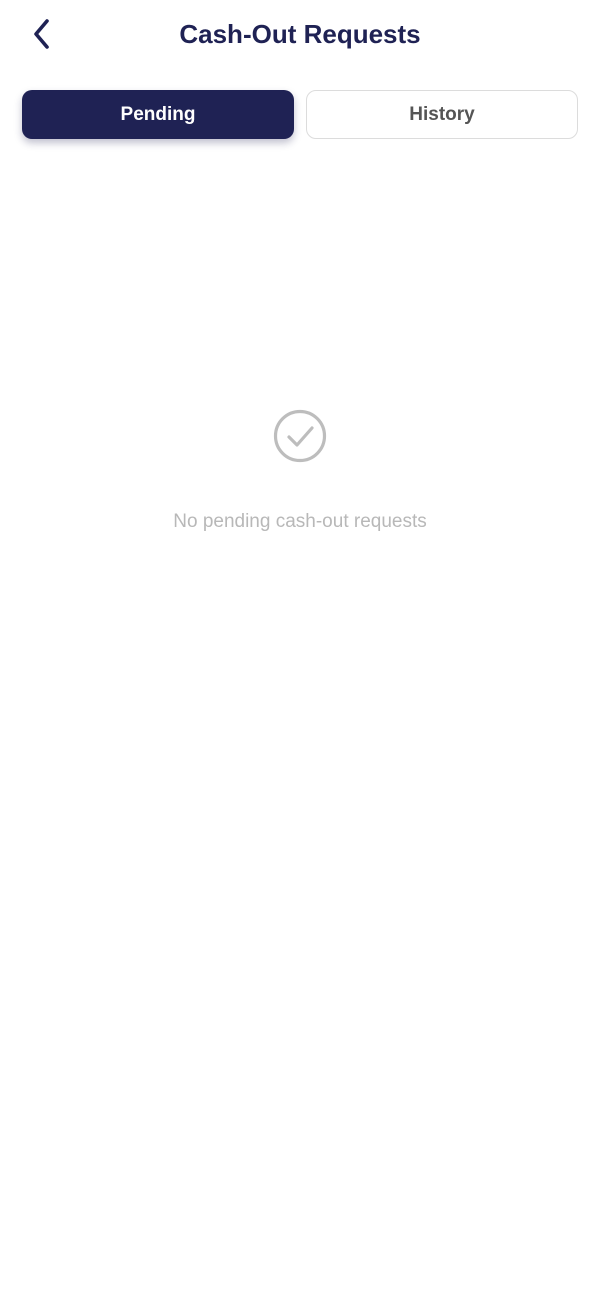 The width and height of the screenshot is (600, 1303). I want to click on page-title: Cash-Out Requests, so click(300, 34).